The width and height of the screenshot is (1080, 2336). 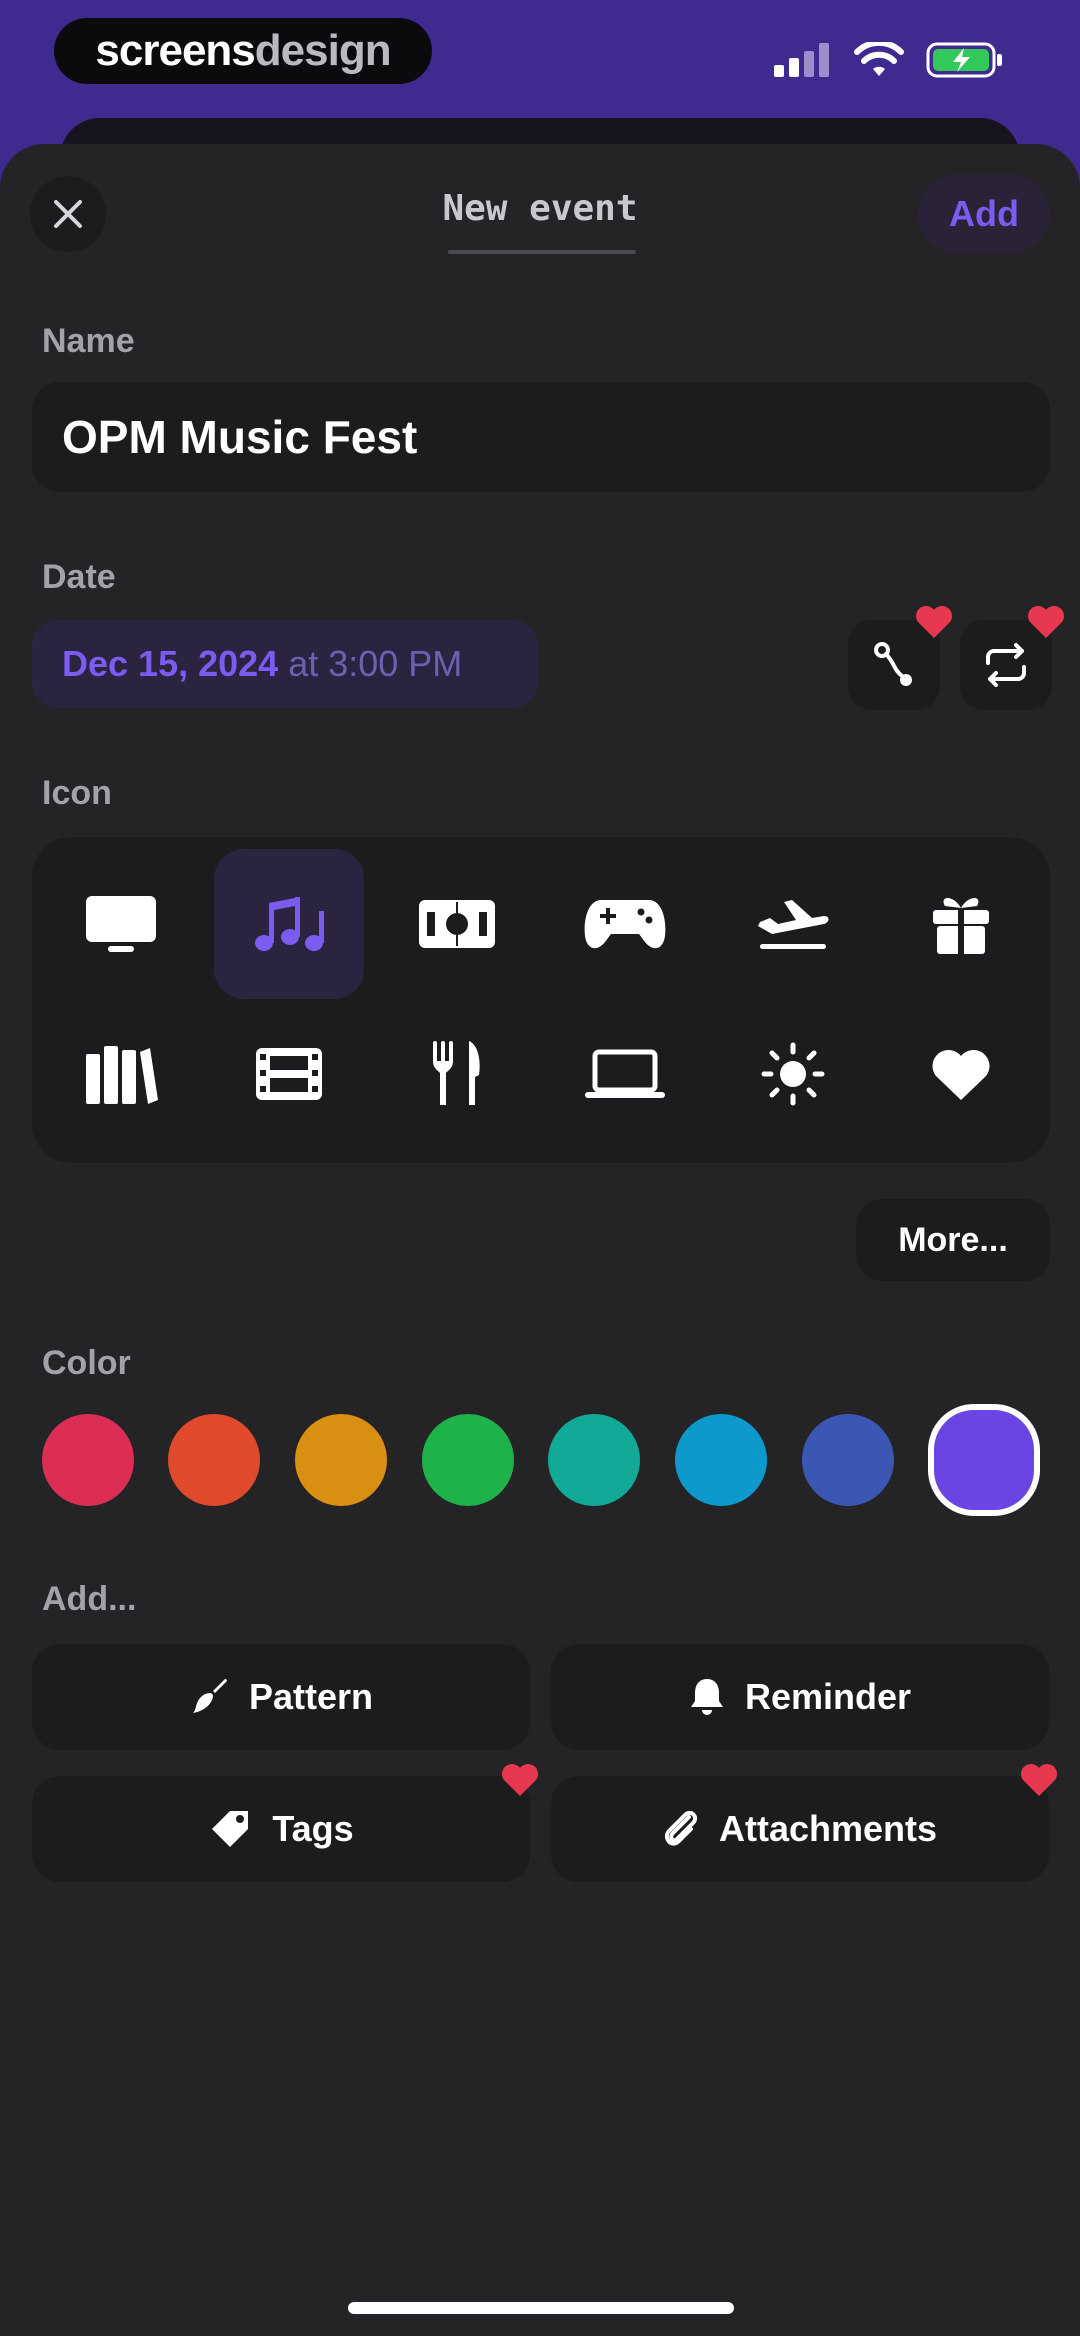 I want to click on icon-option-film, so click(x=289, y=1074).